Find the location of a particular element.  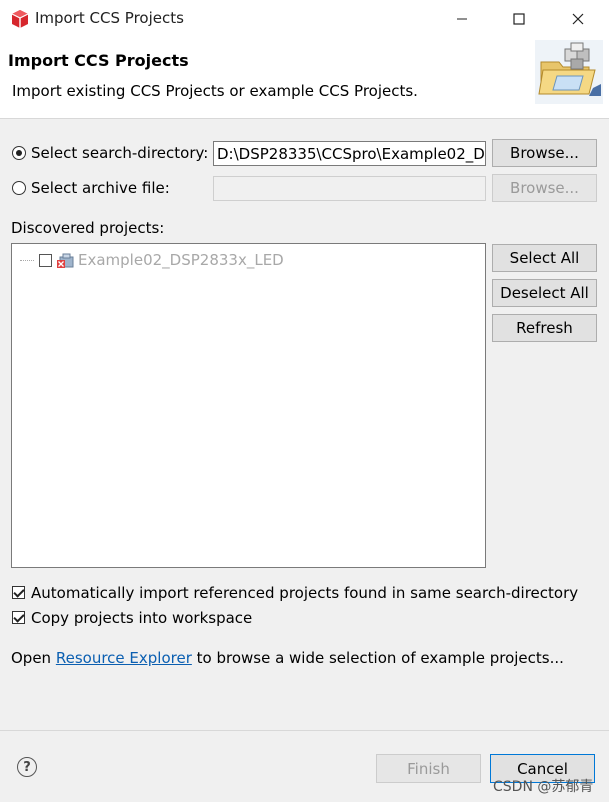

maximize-button is located at coordinates (519, 19).